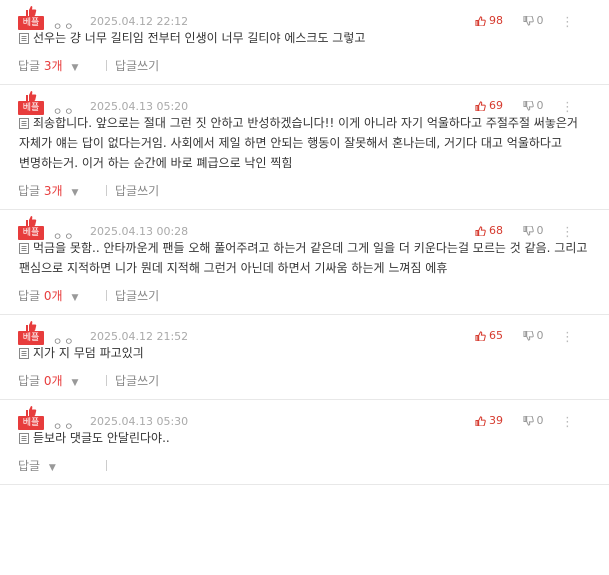 Image resolution: width=609 pixels, height=575 pixels. What do you see at coordinates (496, 20) in the screenshot?
I see `upvote-count: 98` at bounding box center [496, 20].